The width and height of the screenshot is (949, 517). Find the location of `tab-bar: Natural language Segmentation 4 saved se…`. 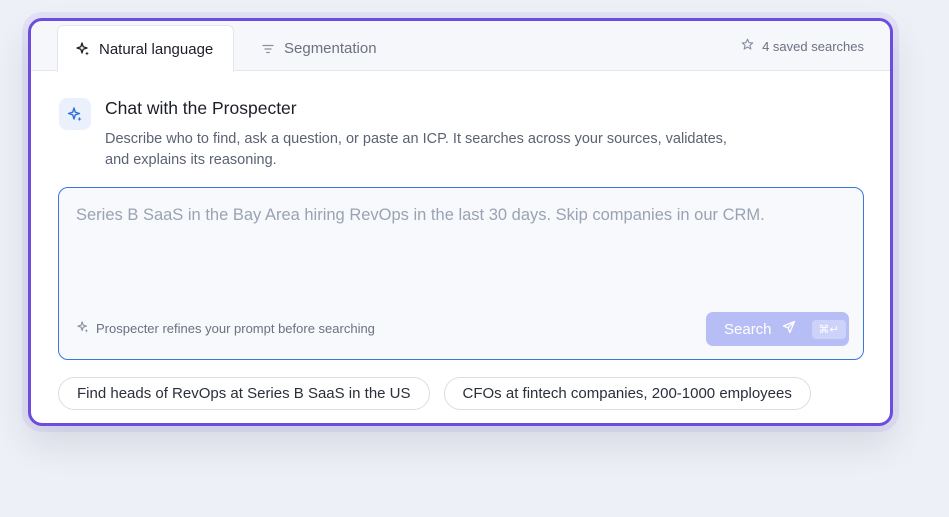

tab-bar: Natural language Segmentation 4 saved se… is located at coordinates (460, 46).